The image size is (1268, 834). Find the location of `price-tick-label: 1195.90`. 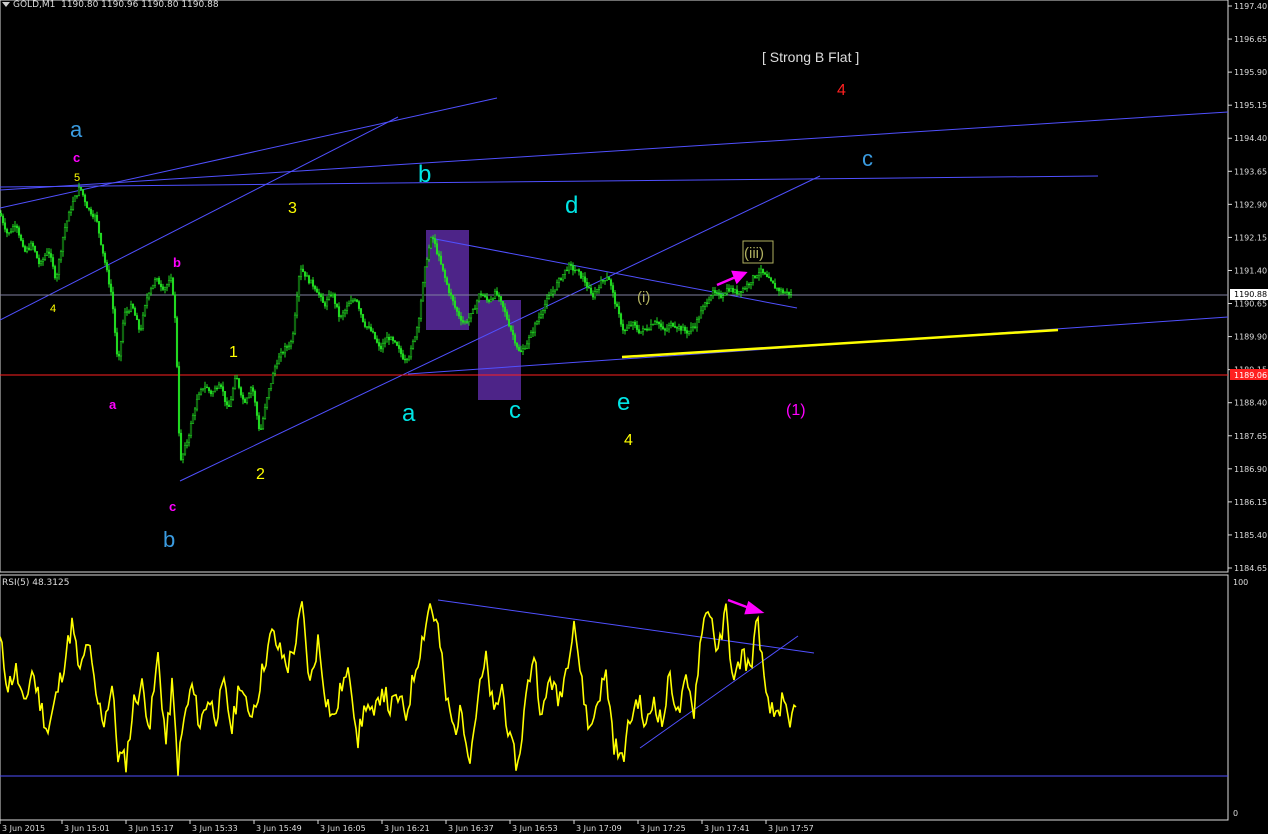

price-tick-label: 1195.90 is located at coordinates (1250, 72).